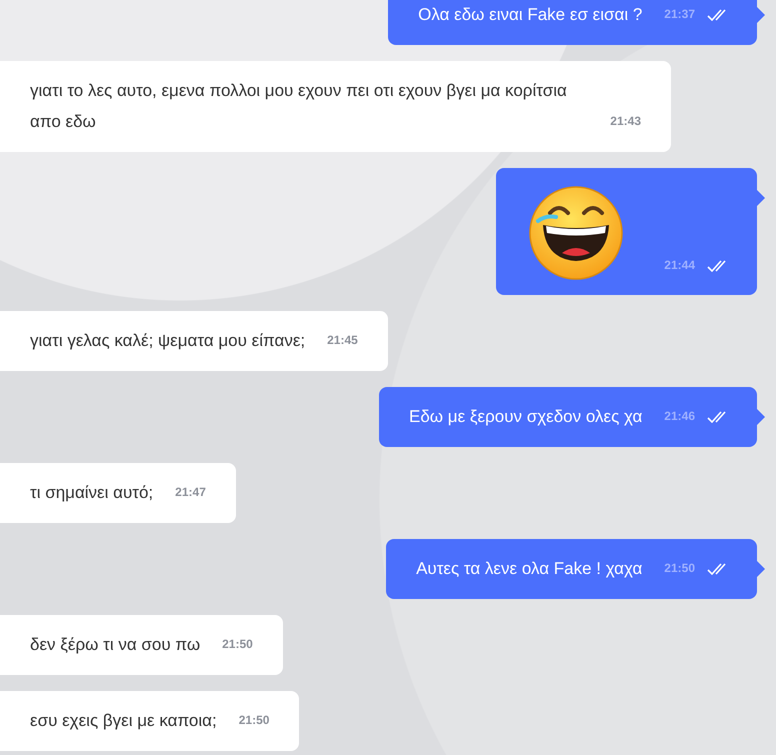 Image resolution: width=776 pixels, height=755 pixels. What do you see at coordinates (115, 645) in the screenshot?
I see `message-text: δεν ξέρω τι να σου πω` at bounding box center [115, 645].